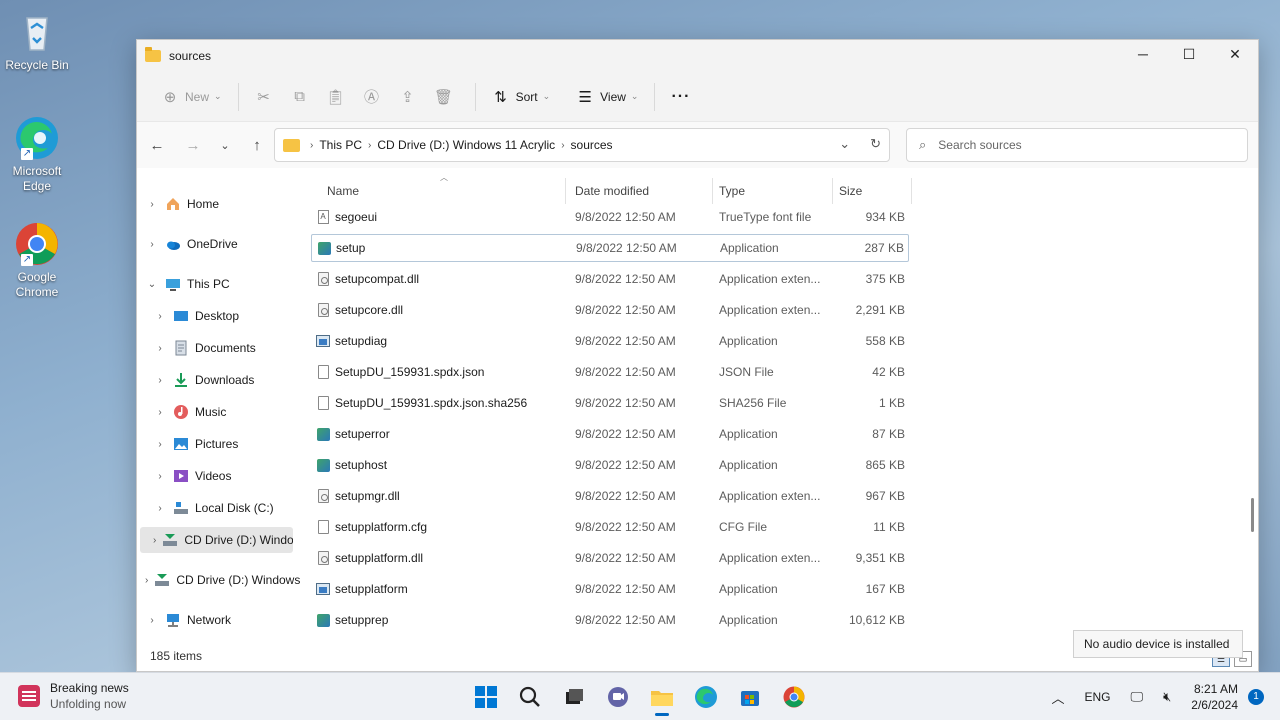  I want to click on title-bar: sources ─ ☐ ✕, so click(697, 56).